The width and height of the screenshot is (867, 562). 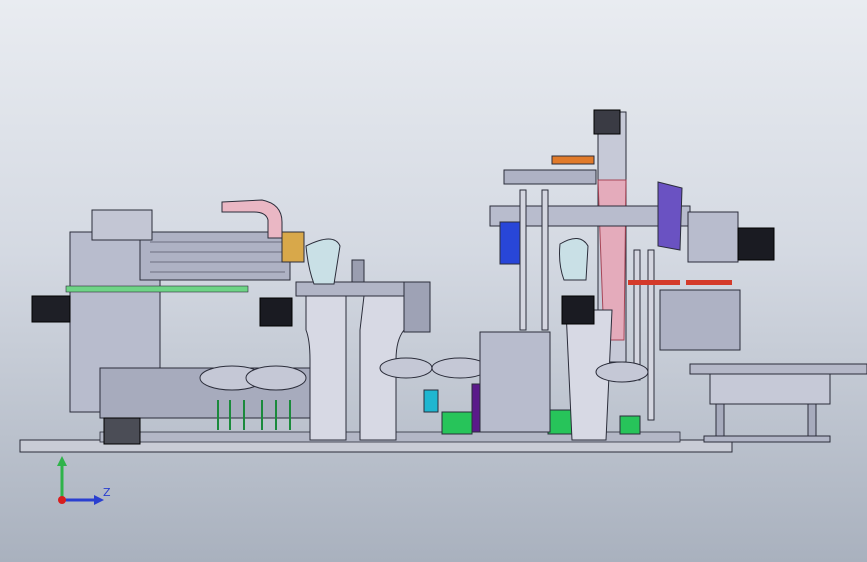 I want to click on axis-triad, so click(x=80, y=480).